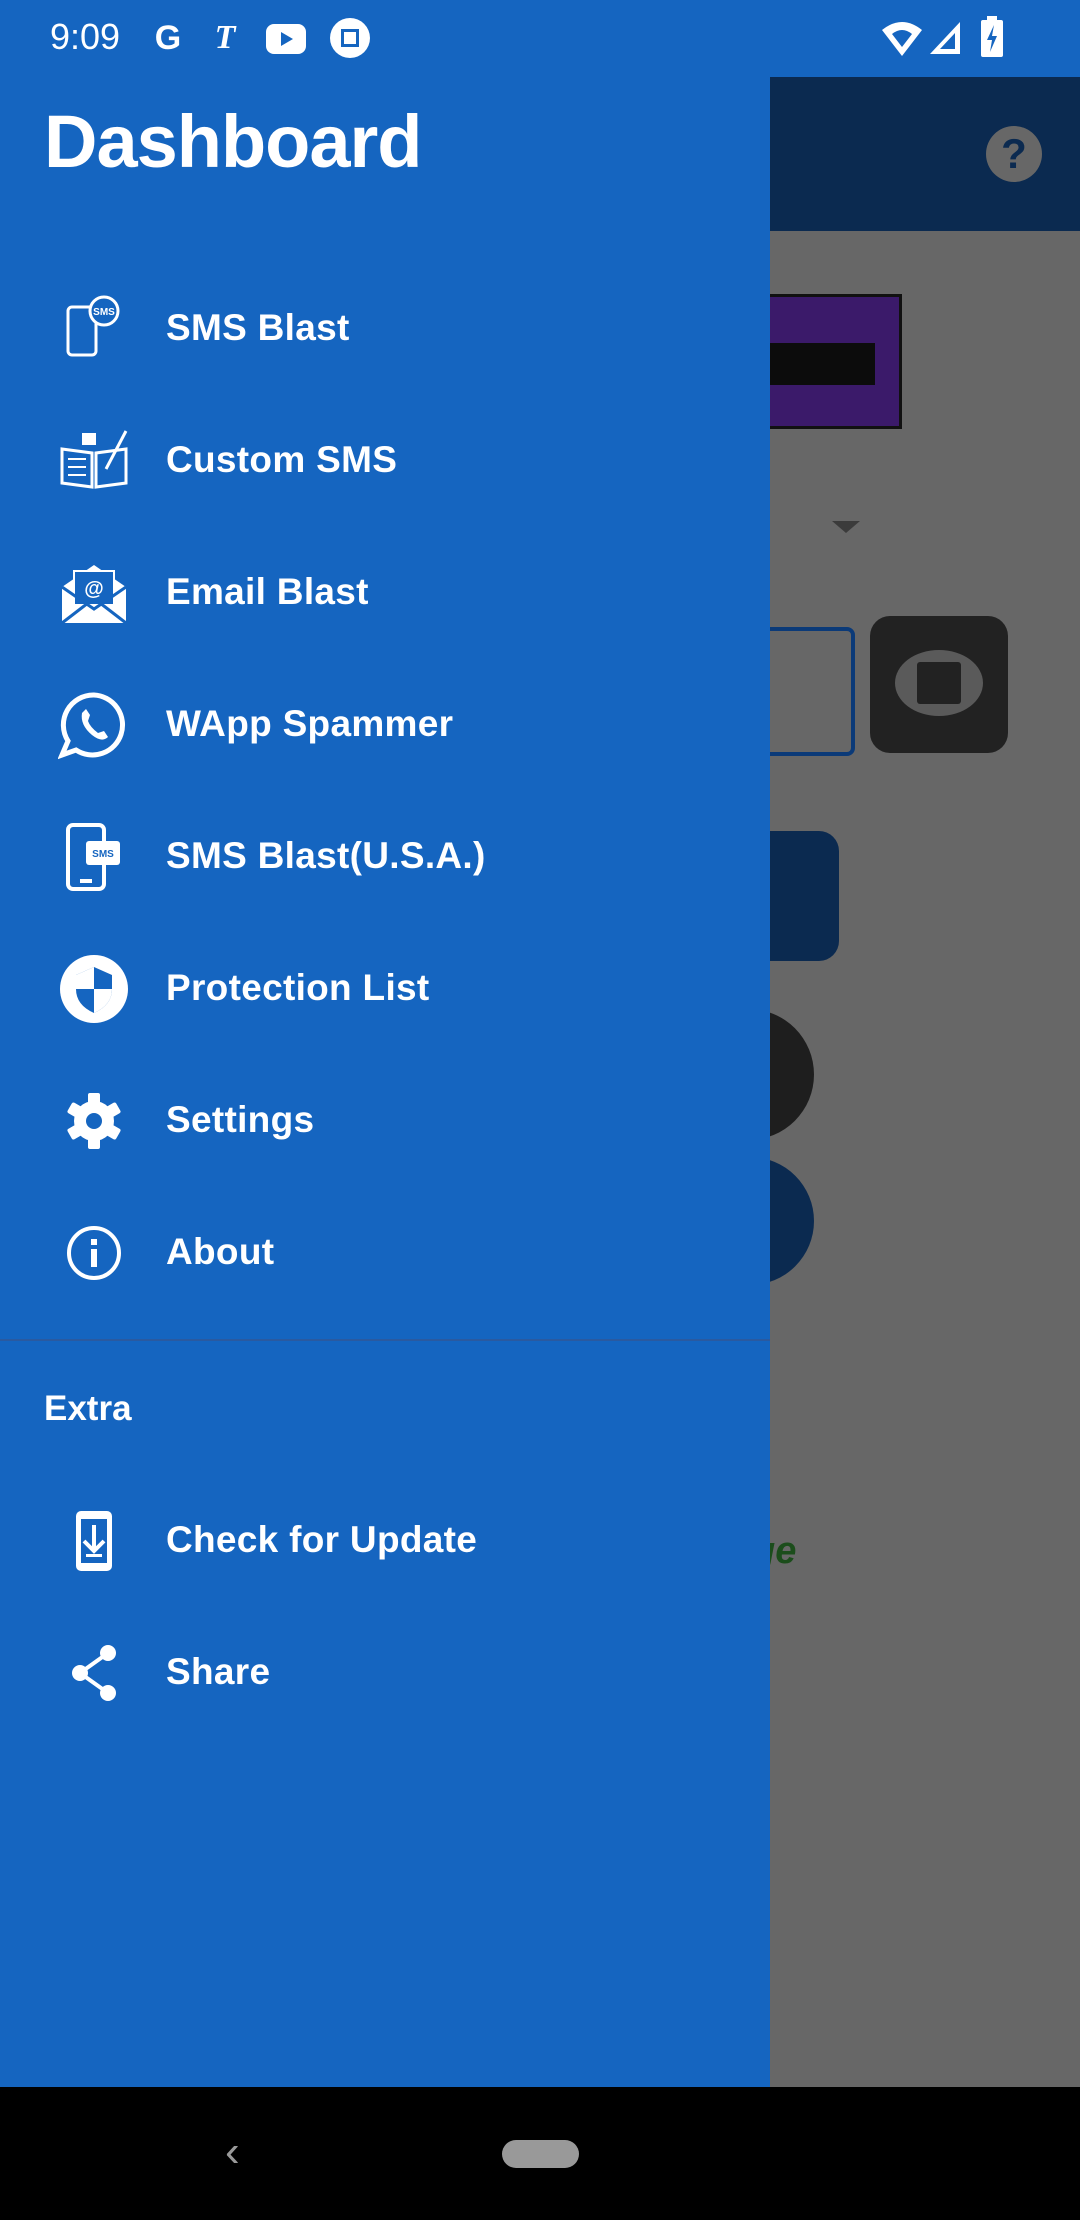  I want to click on youtube-icon, so click(286, 39).